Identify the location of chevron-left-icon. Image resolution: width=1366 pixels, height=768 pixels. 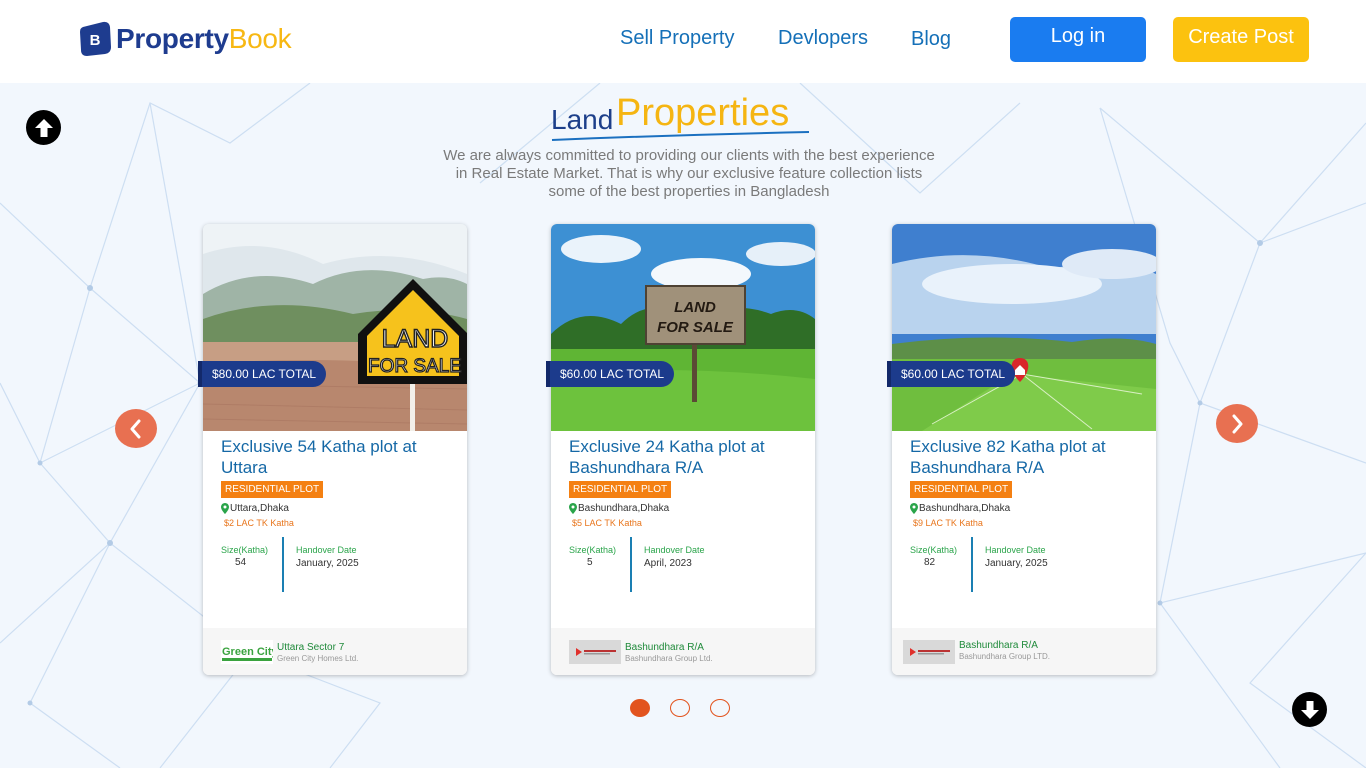
(135, 428).